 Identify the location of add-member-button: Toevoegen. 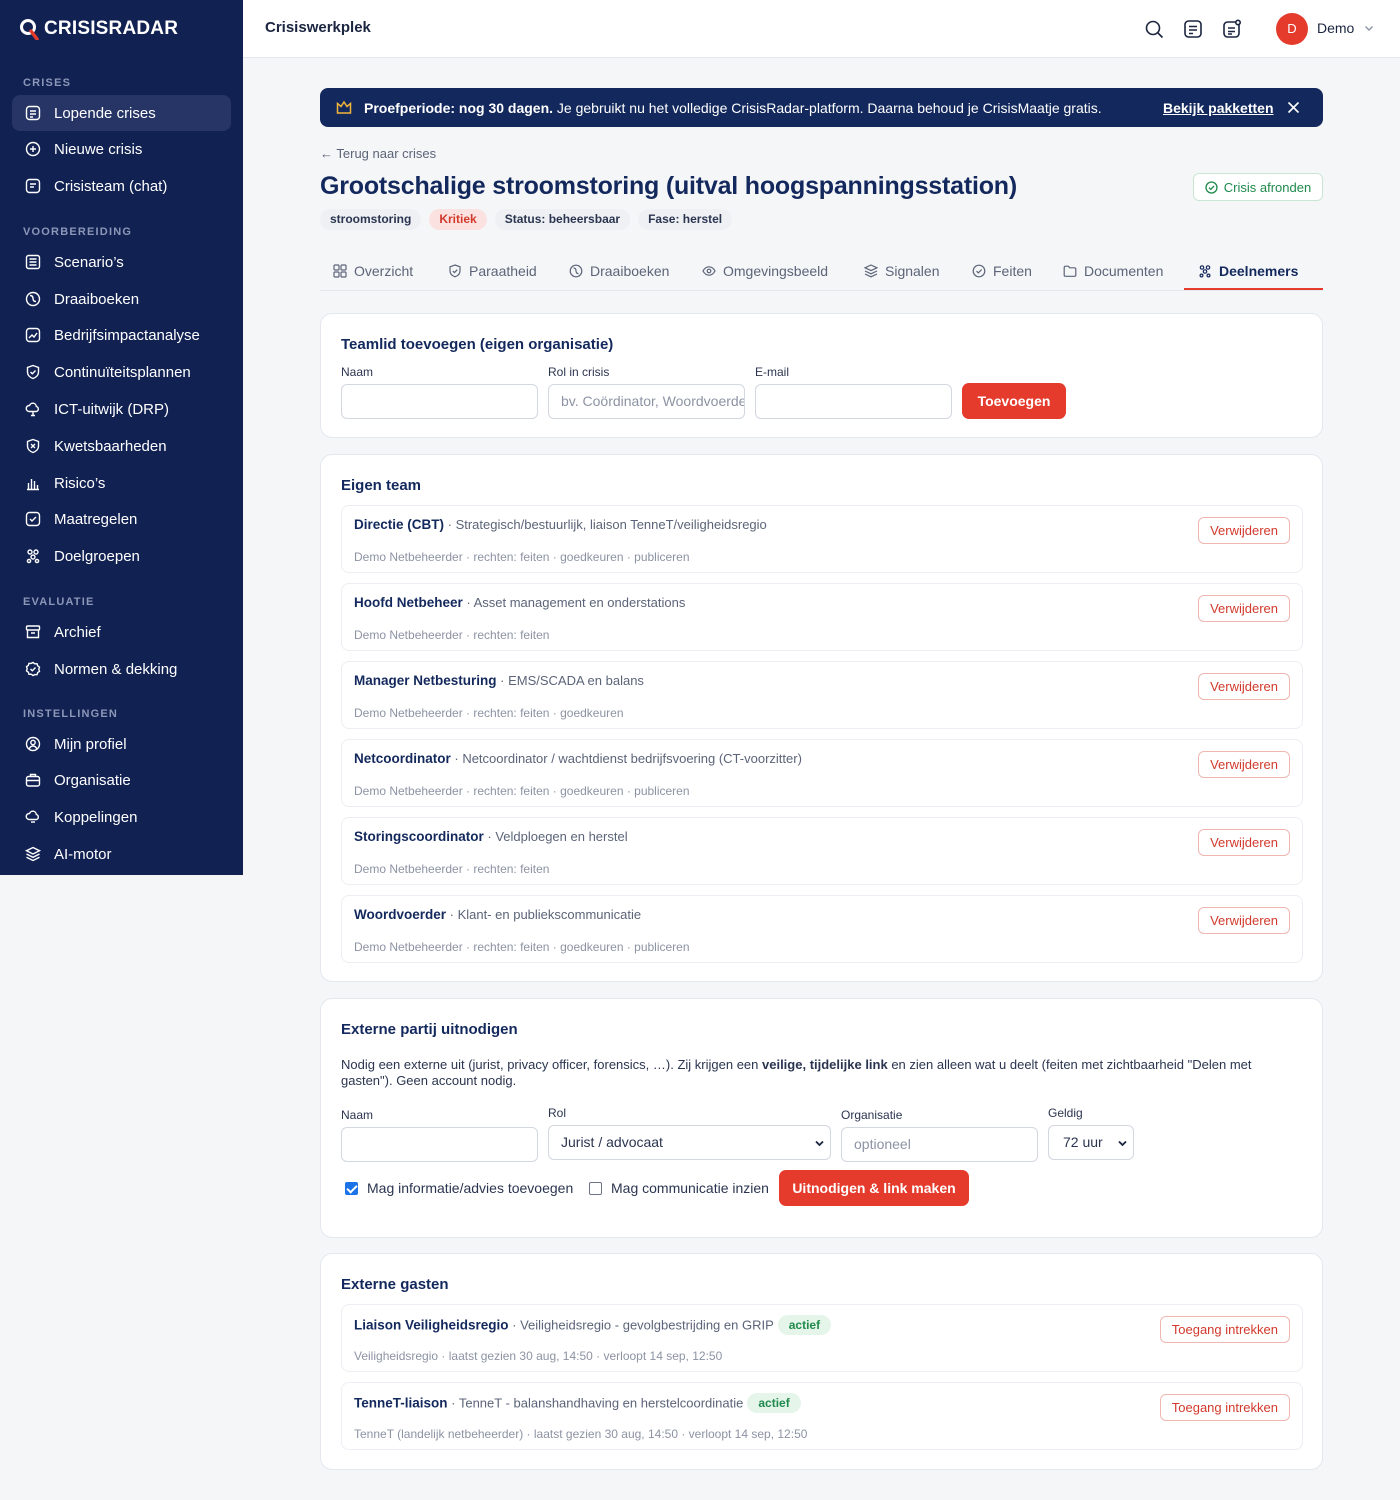
(1014, 401).